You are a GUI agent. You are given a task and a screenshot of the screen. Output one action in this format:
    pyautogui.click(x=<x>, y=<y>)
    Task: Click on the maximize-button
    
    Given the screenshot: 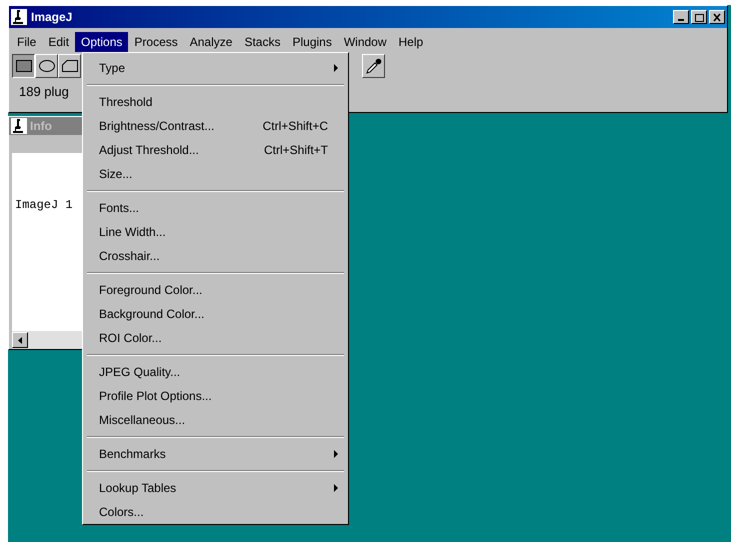 What is the action you would take?
    pyautogui.click(x=699, y=17)
    